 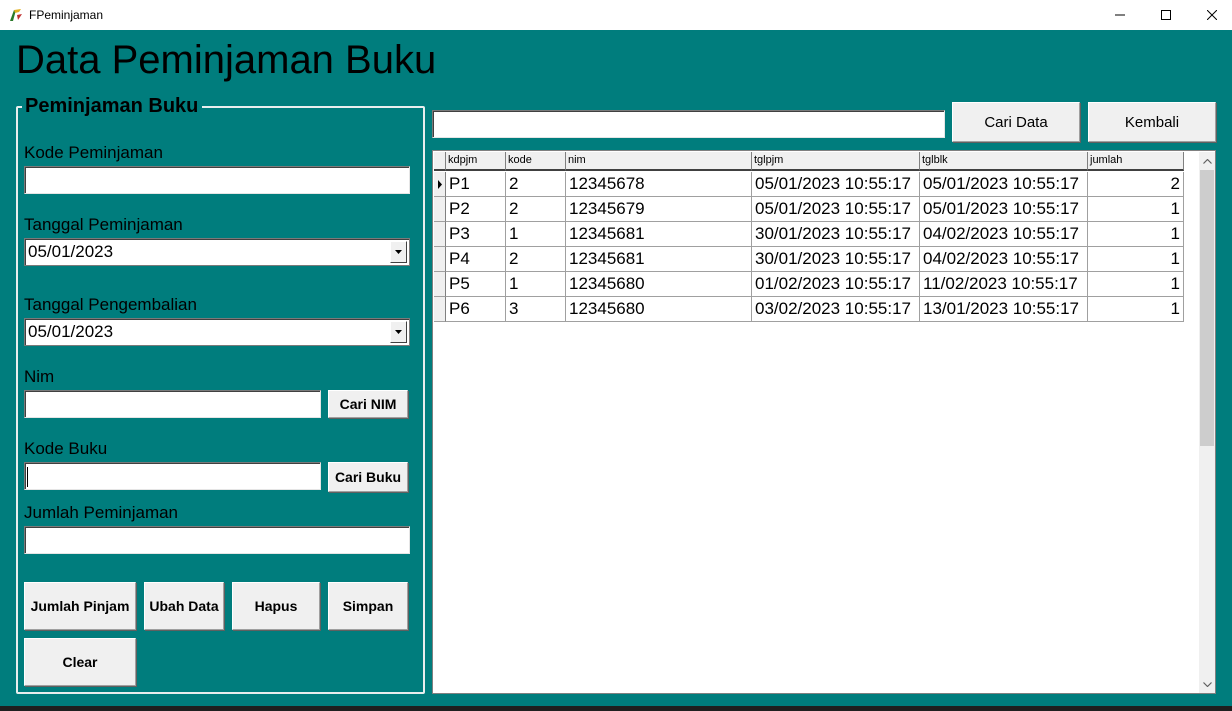 What do you see at coordinates (688, 124) in the screenshot?
I see `search-input` at bounding box center [688, 124].